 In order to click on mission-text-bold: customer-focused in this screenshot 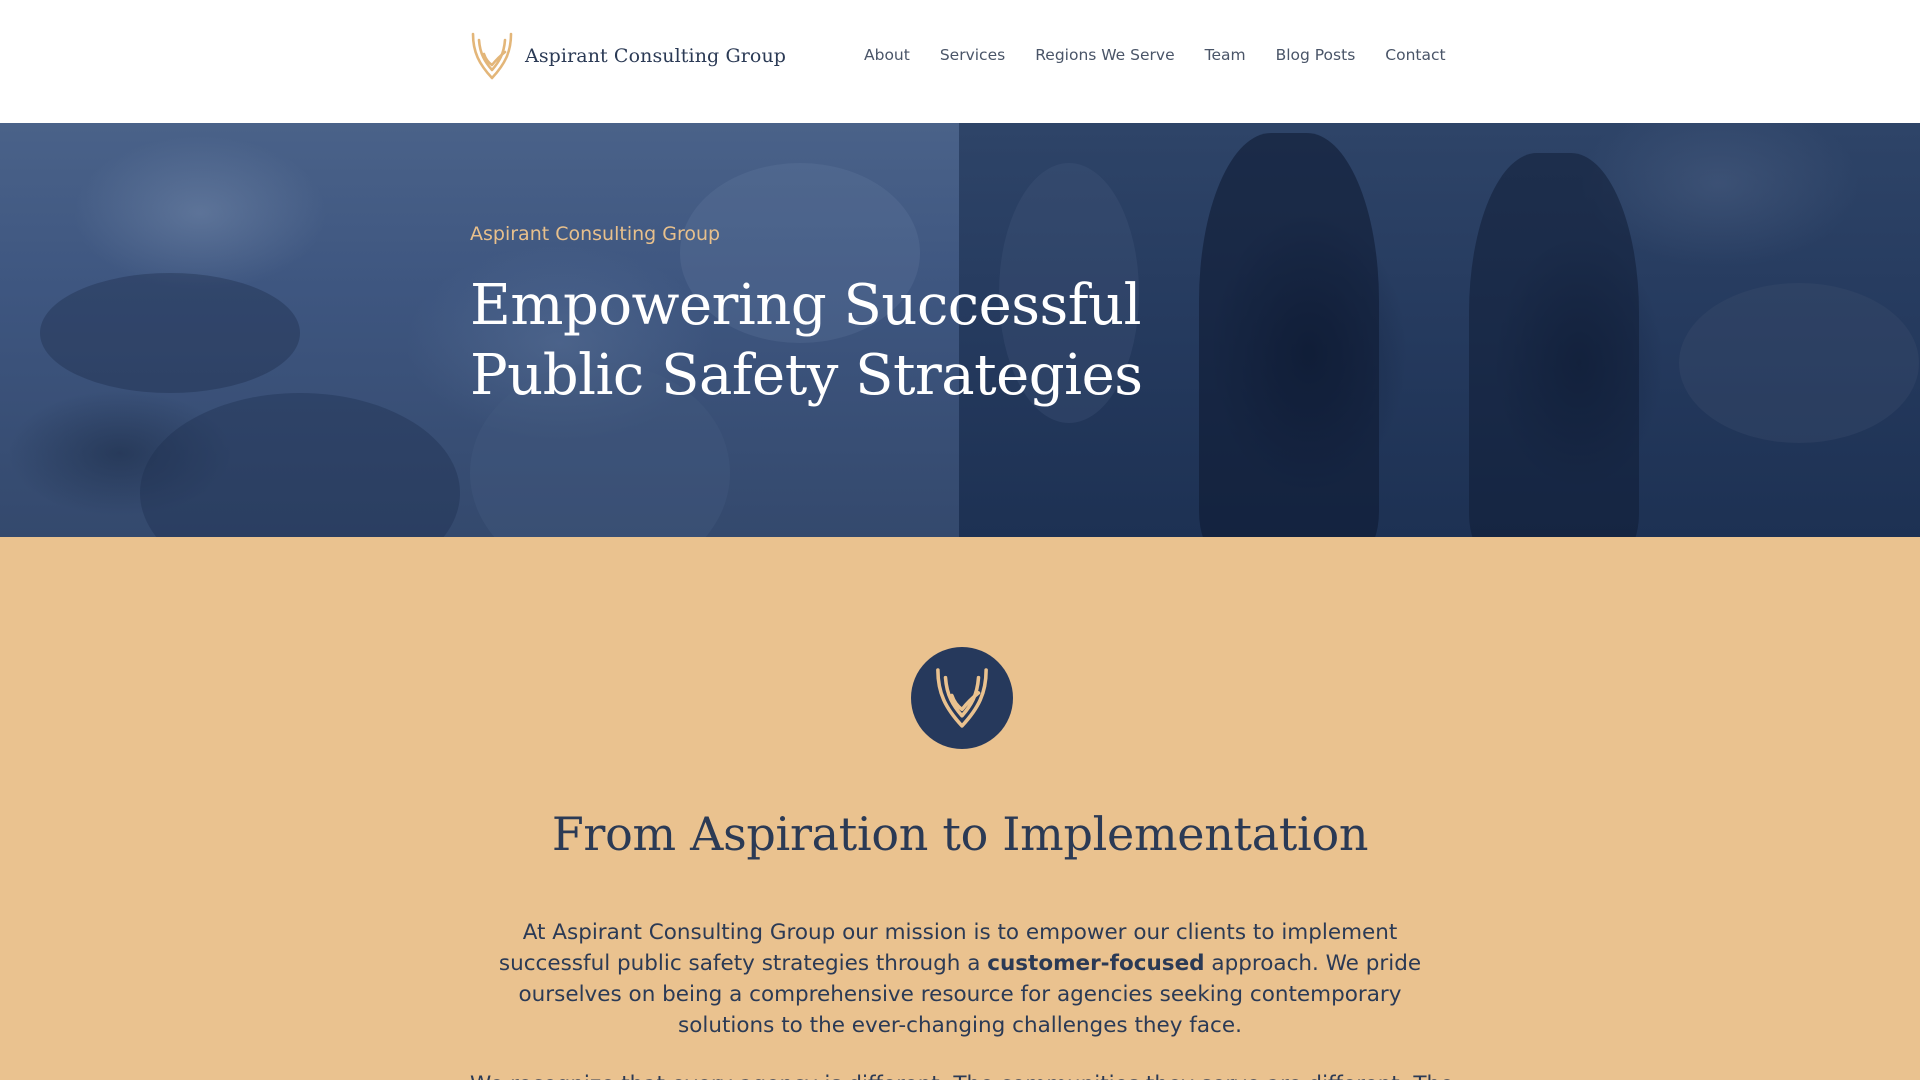, I will do `click(1096, 963)`.